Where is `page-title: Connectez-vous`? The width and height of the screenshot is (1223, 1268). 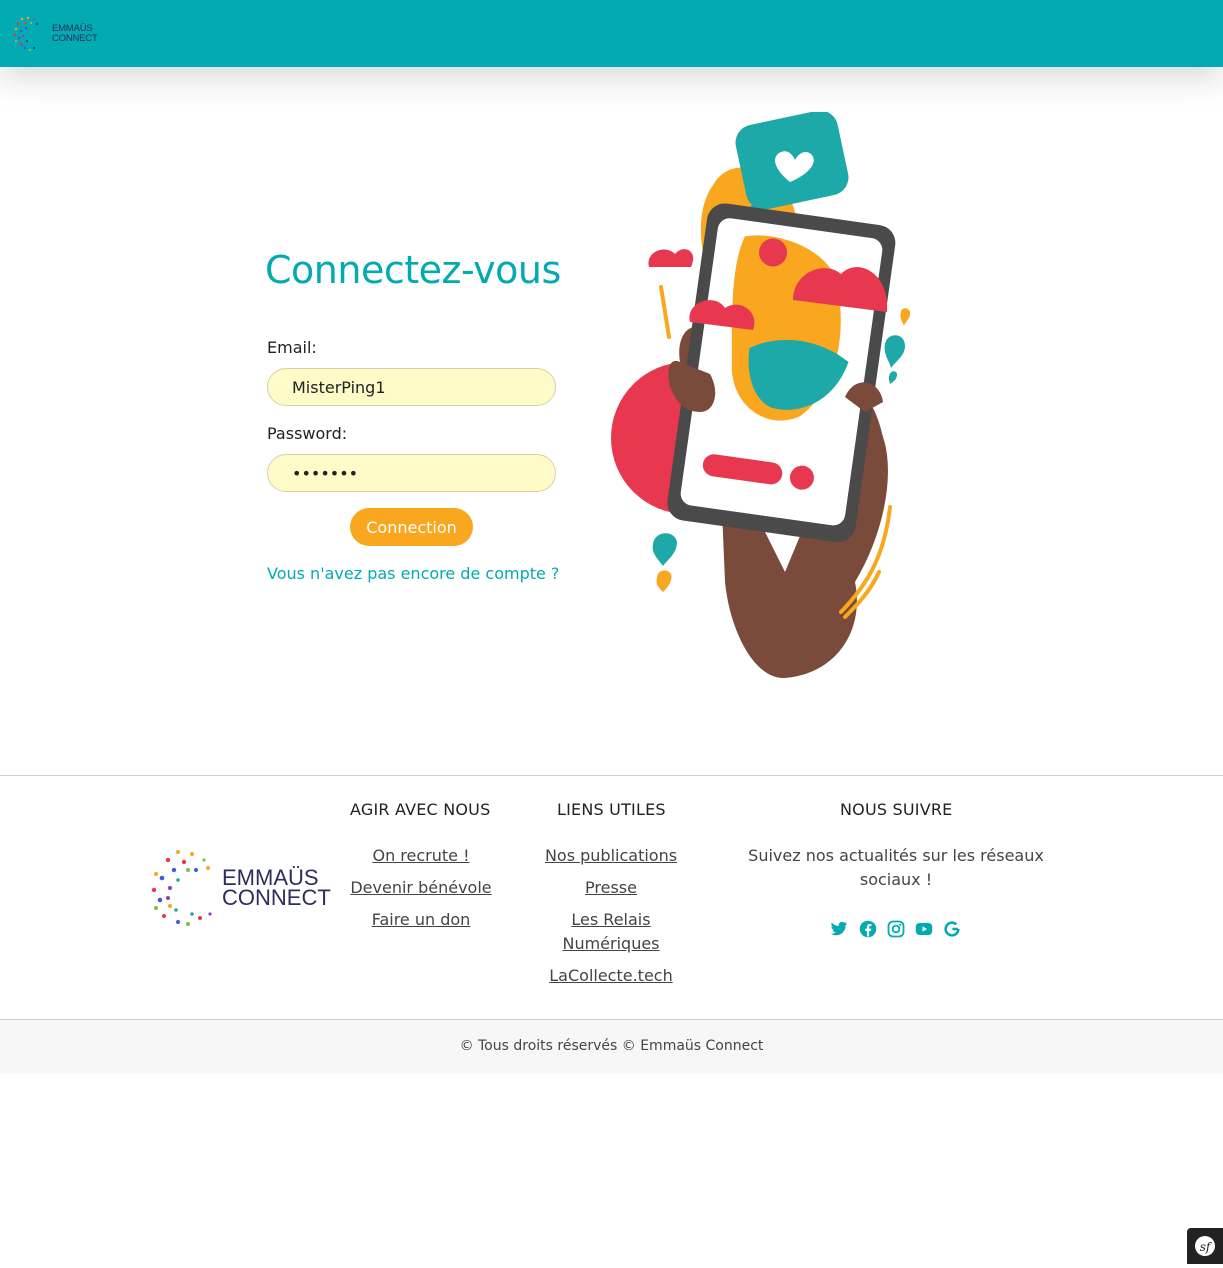 page-title: Connectez-vous is located at coordinates (413, 270).